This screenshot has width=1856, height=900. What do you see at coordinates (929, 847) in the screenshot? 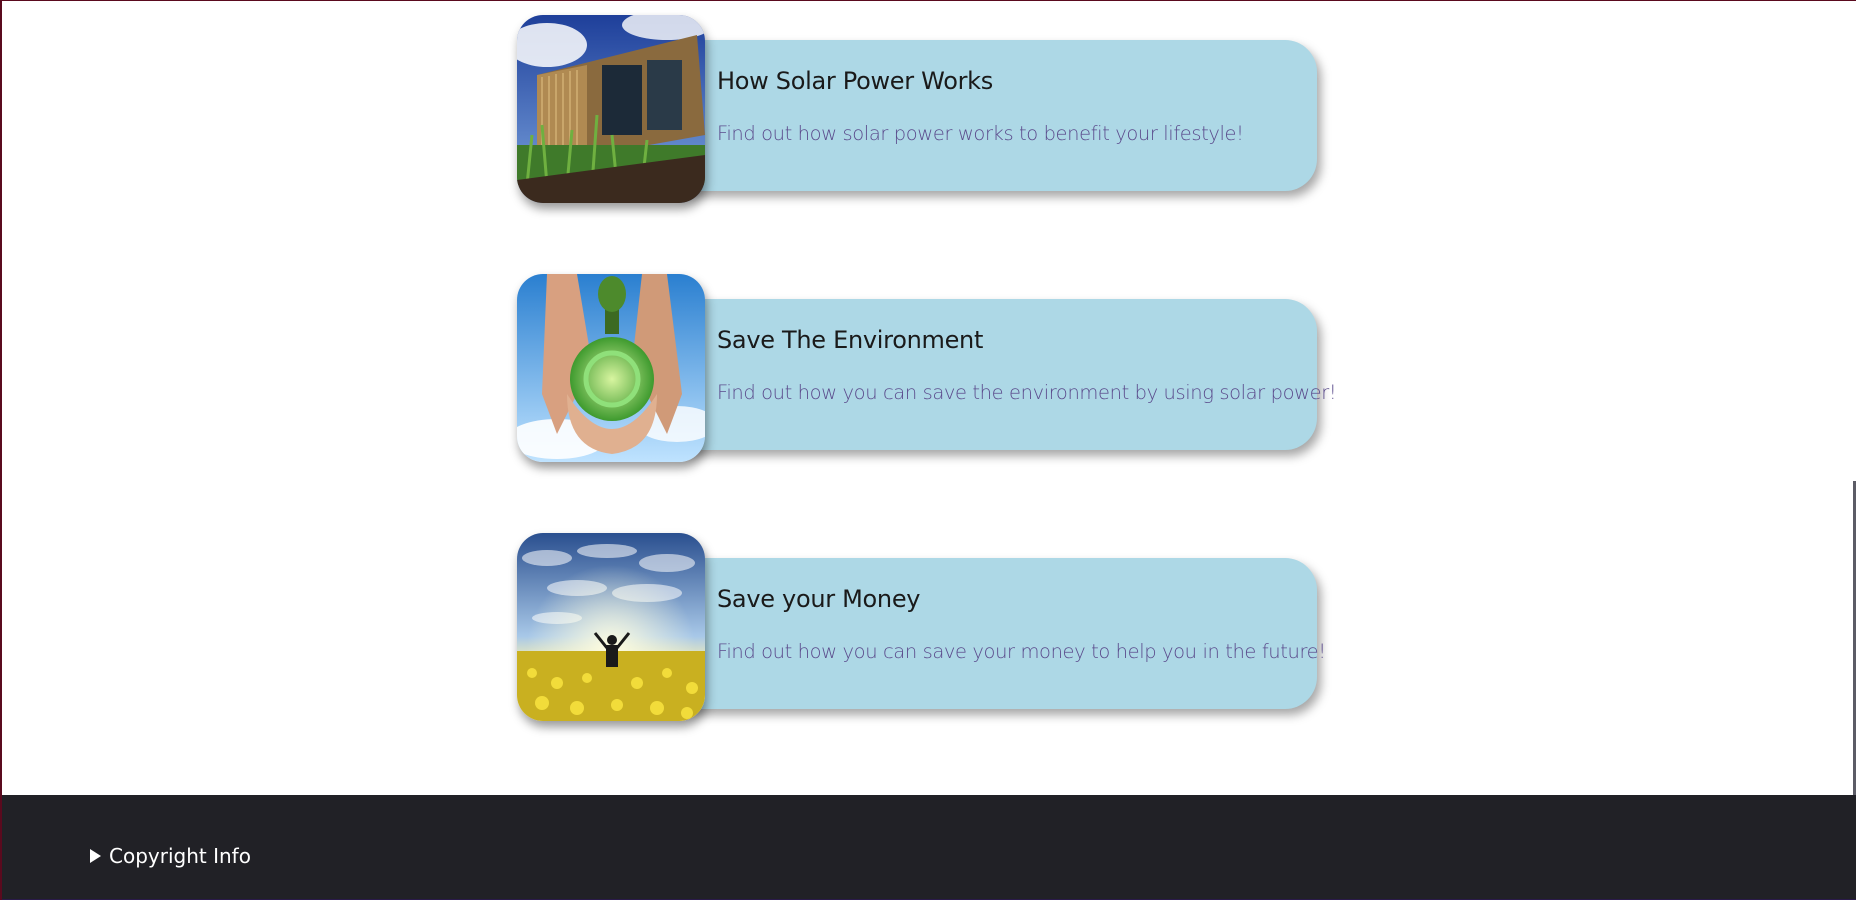
I see `footer: Copyright Info` at bounding box center [929, 847].